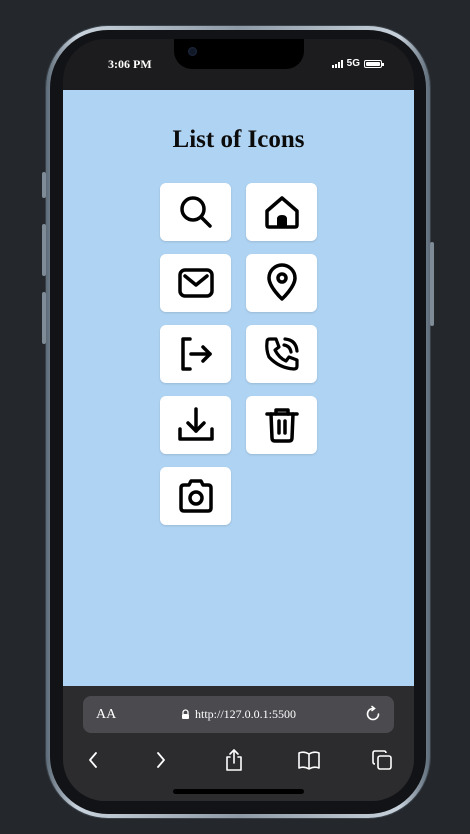  I want to click on browser-toolbar: AA http://127.0.0.1:5500, so click(238, 743).